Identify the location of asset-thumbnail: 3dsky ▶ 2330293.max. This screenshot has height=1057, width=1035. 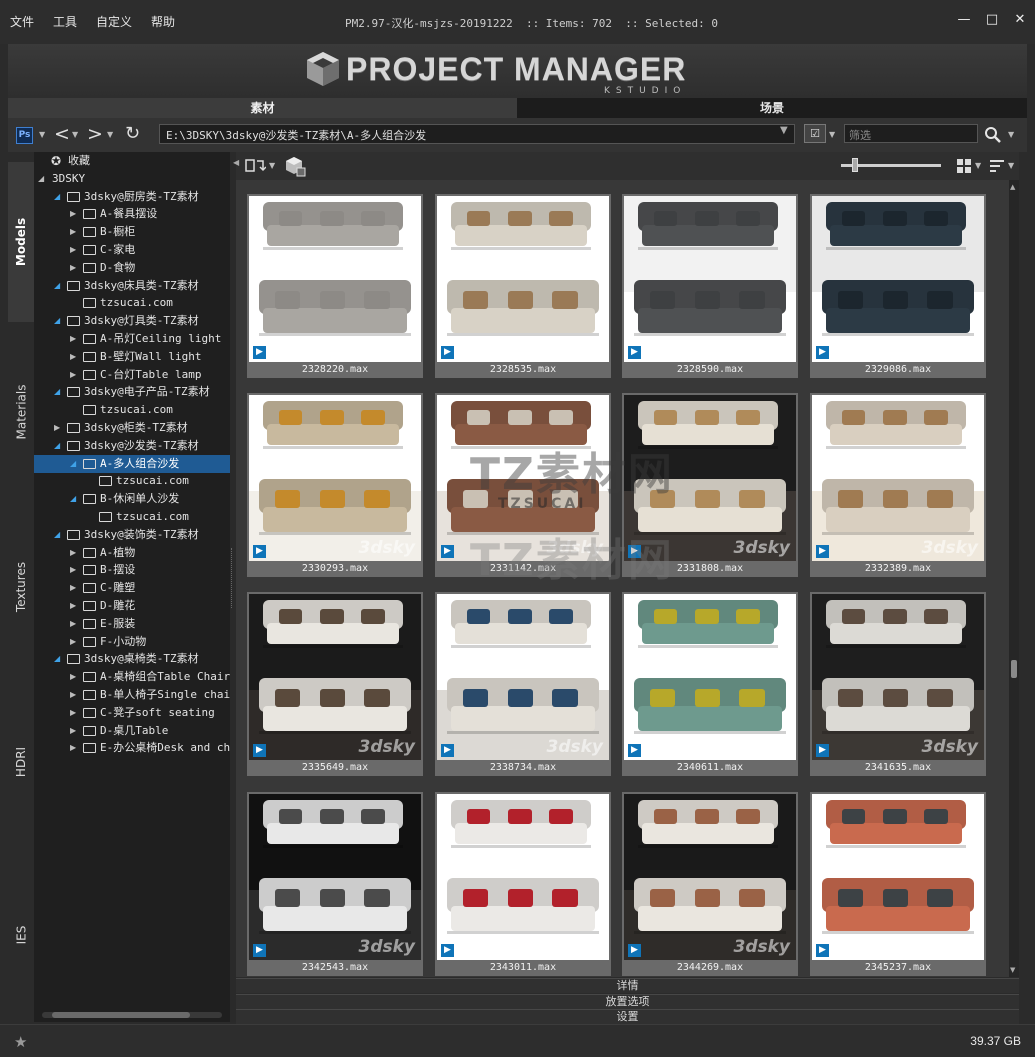
(335, 485).